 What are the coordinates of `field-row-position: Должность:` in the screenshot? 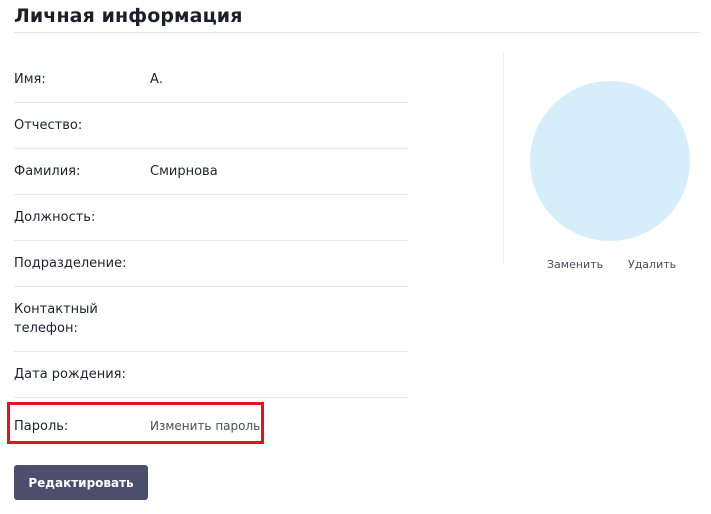 It's located at (211, 218).